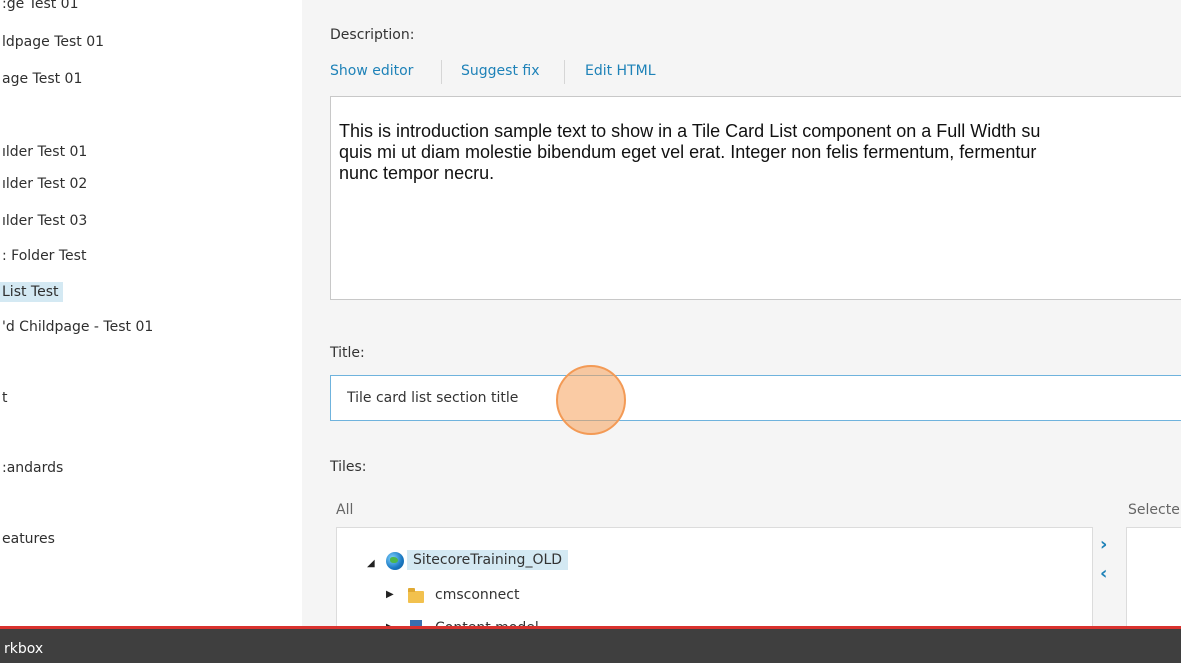 This screenshot has height=663, width=1181. What do you see at coordinates (1153, 576) in the screenshot?
I see `selected-tiles-list` at bounding box center [1153, 576].